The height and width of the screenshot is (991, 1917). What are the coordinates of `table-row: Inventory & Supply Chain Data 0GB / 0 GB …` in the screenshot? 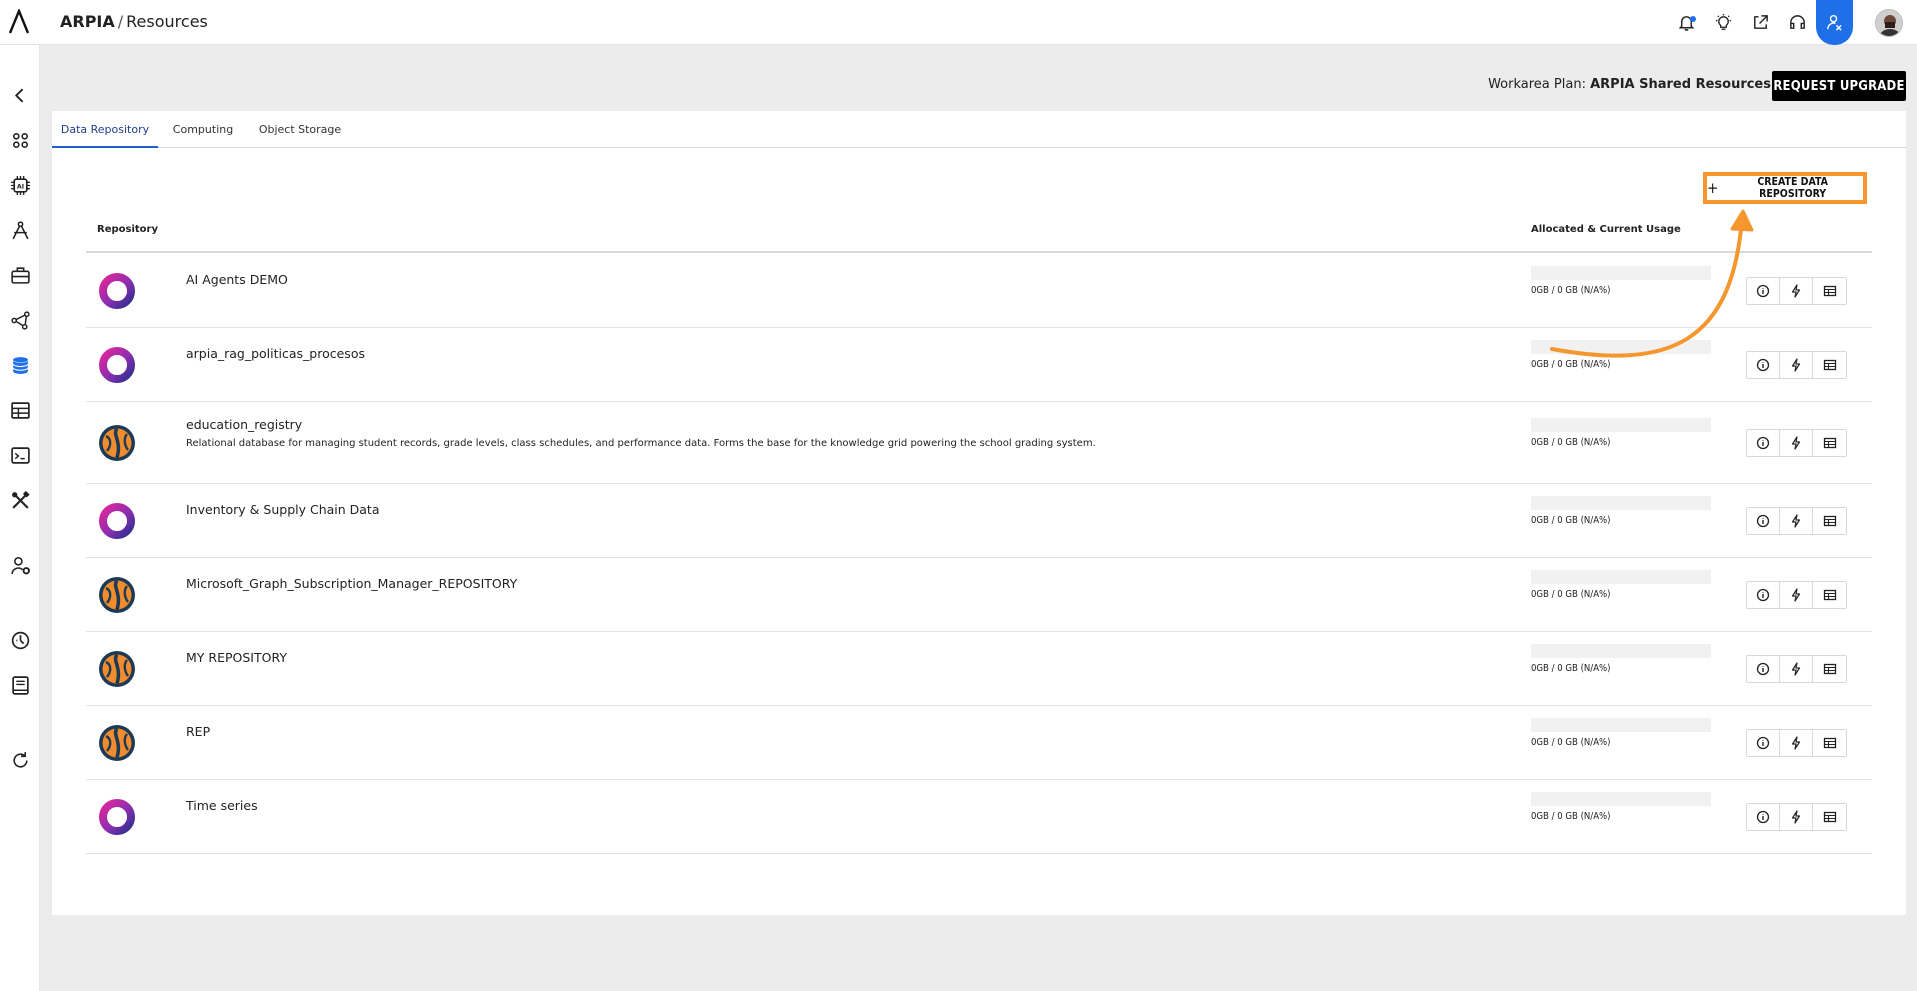 It's located at (979, 521).